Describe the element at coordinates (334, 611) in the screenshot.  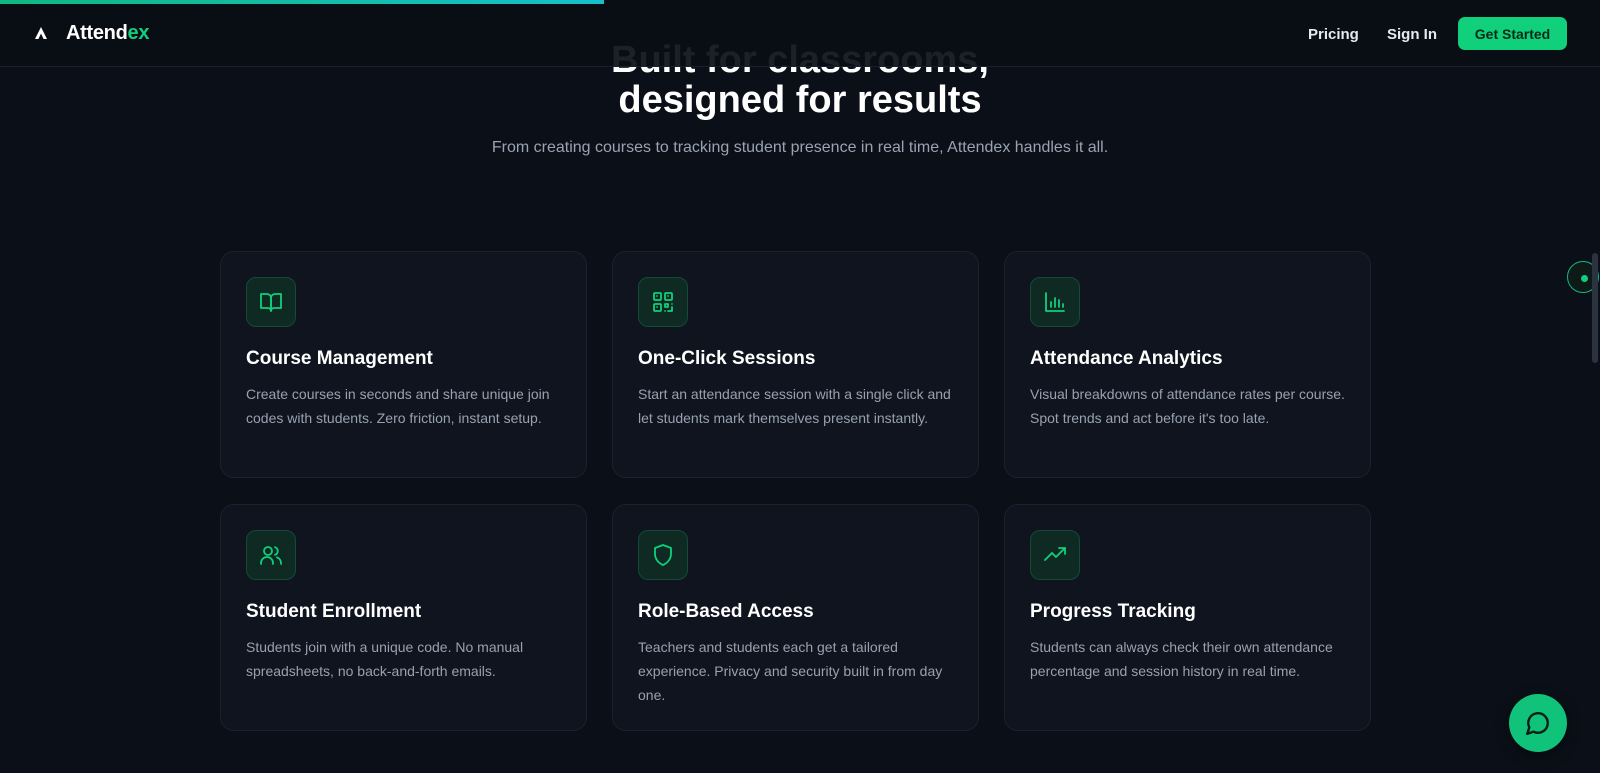
I see `feature-title: Student Enrollment` at that location.